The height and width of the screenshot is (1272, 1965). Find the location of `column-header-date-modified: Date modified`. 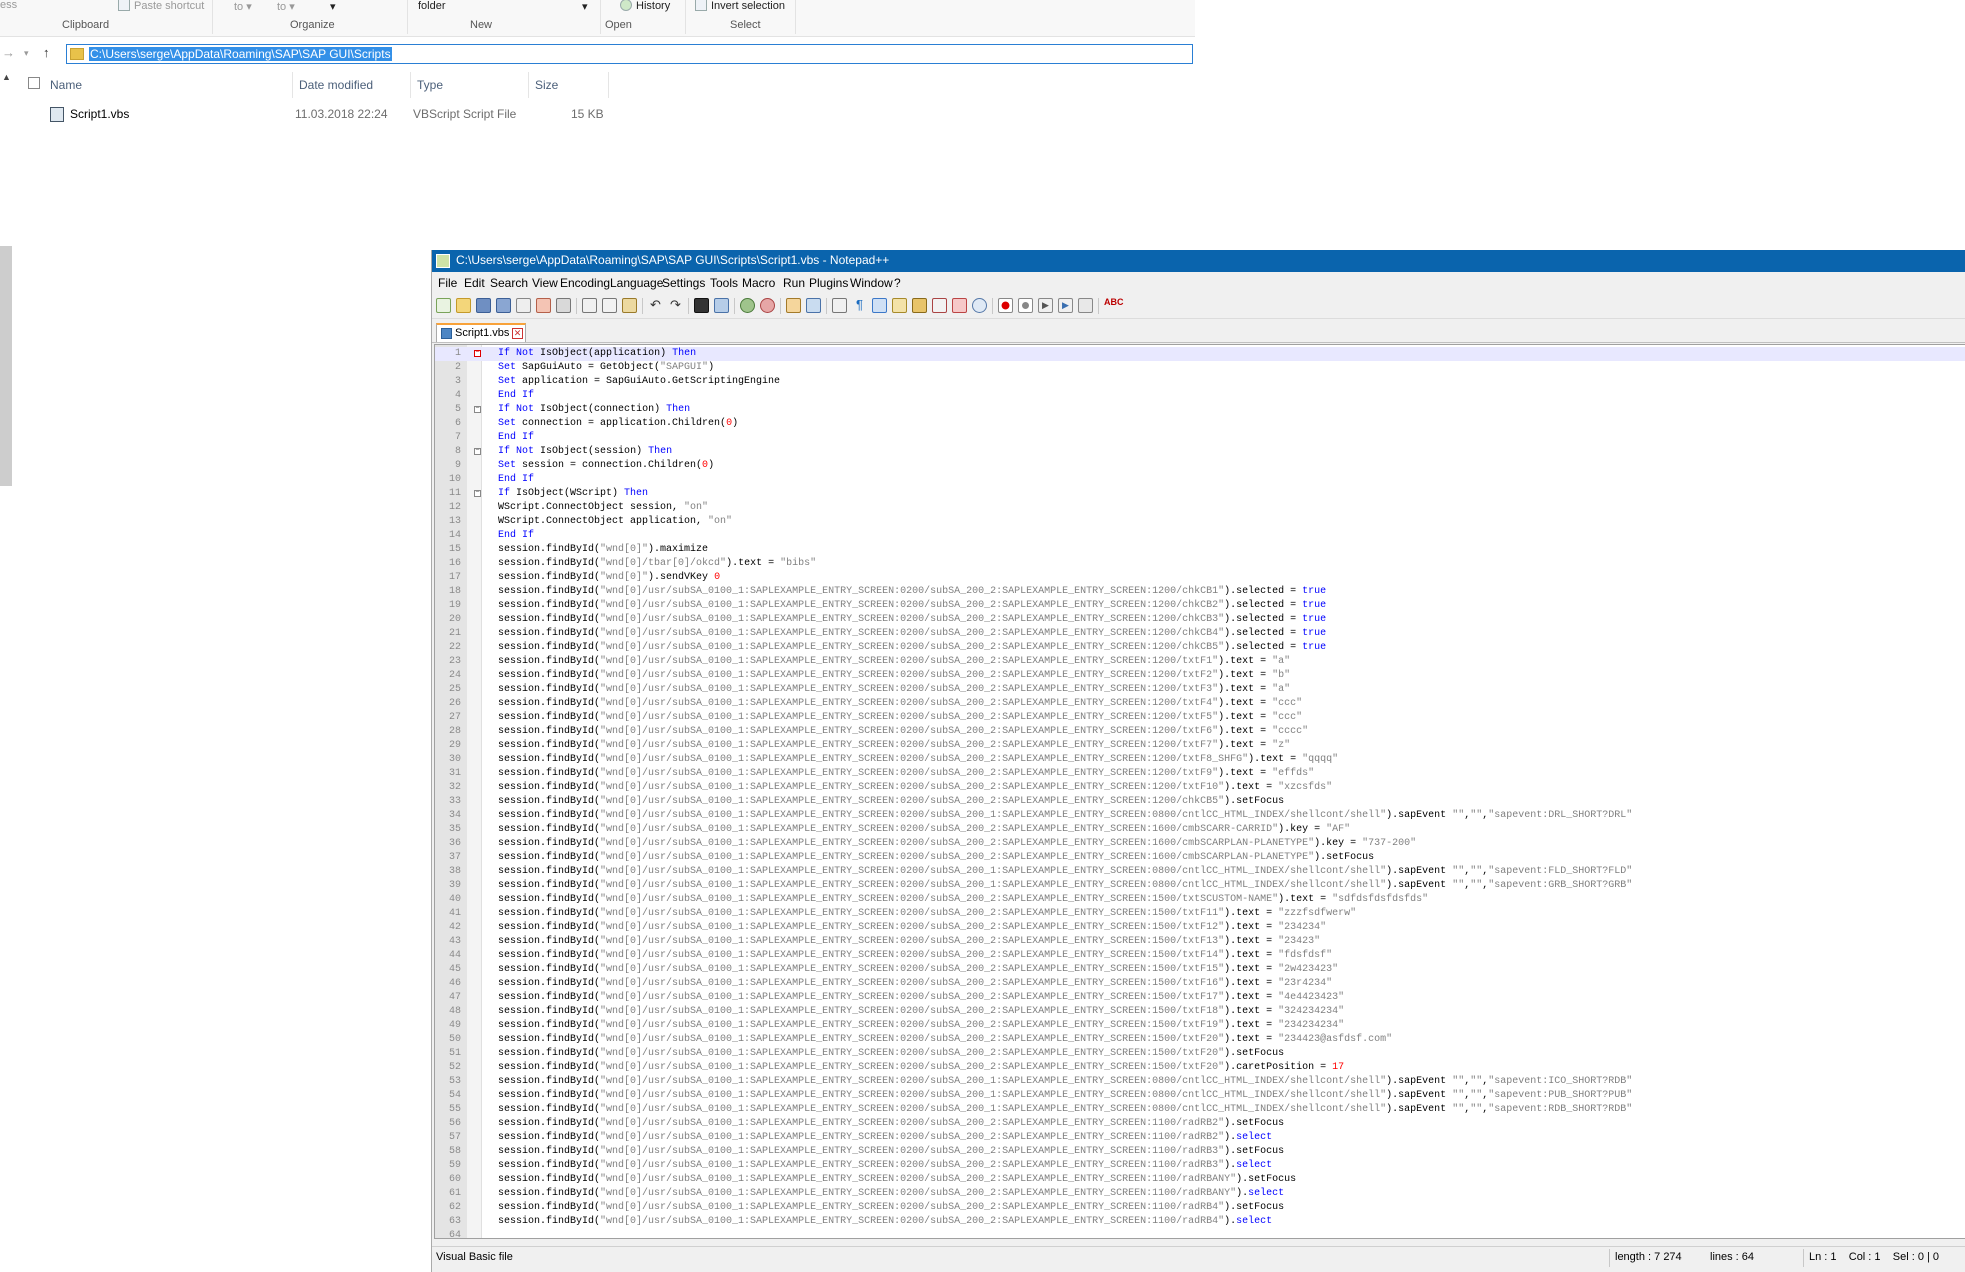

column-header-date-modified: Date modified is located at coordinates (352, 85).